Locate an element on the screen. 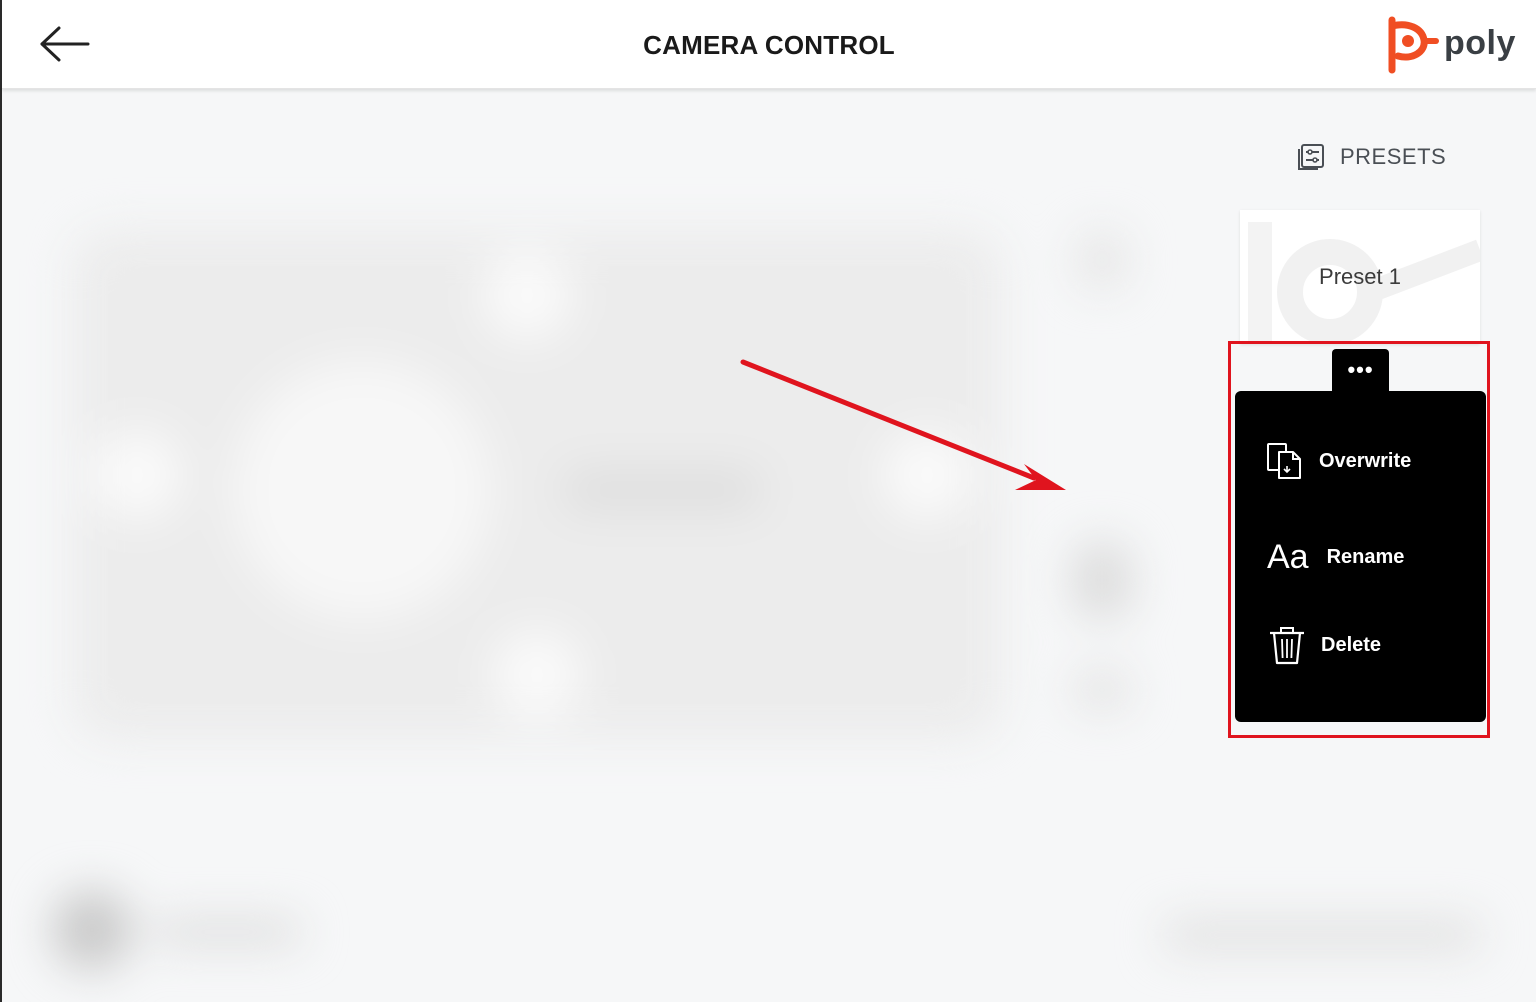 This screenshot has height=1002, width=1536. presets-list-icon is located at coordinates (1311, 157).